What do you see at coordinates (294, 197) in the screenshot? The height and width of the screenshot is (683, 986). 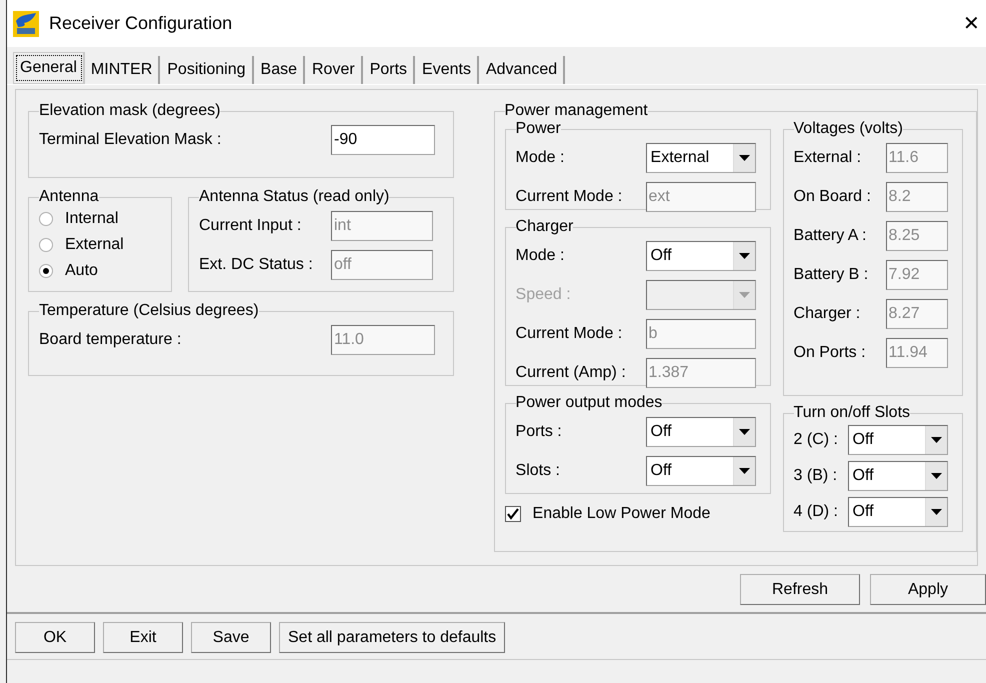 I see `group-title: Antenna Status (read only)` at bounding box center [294, 197].